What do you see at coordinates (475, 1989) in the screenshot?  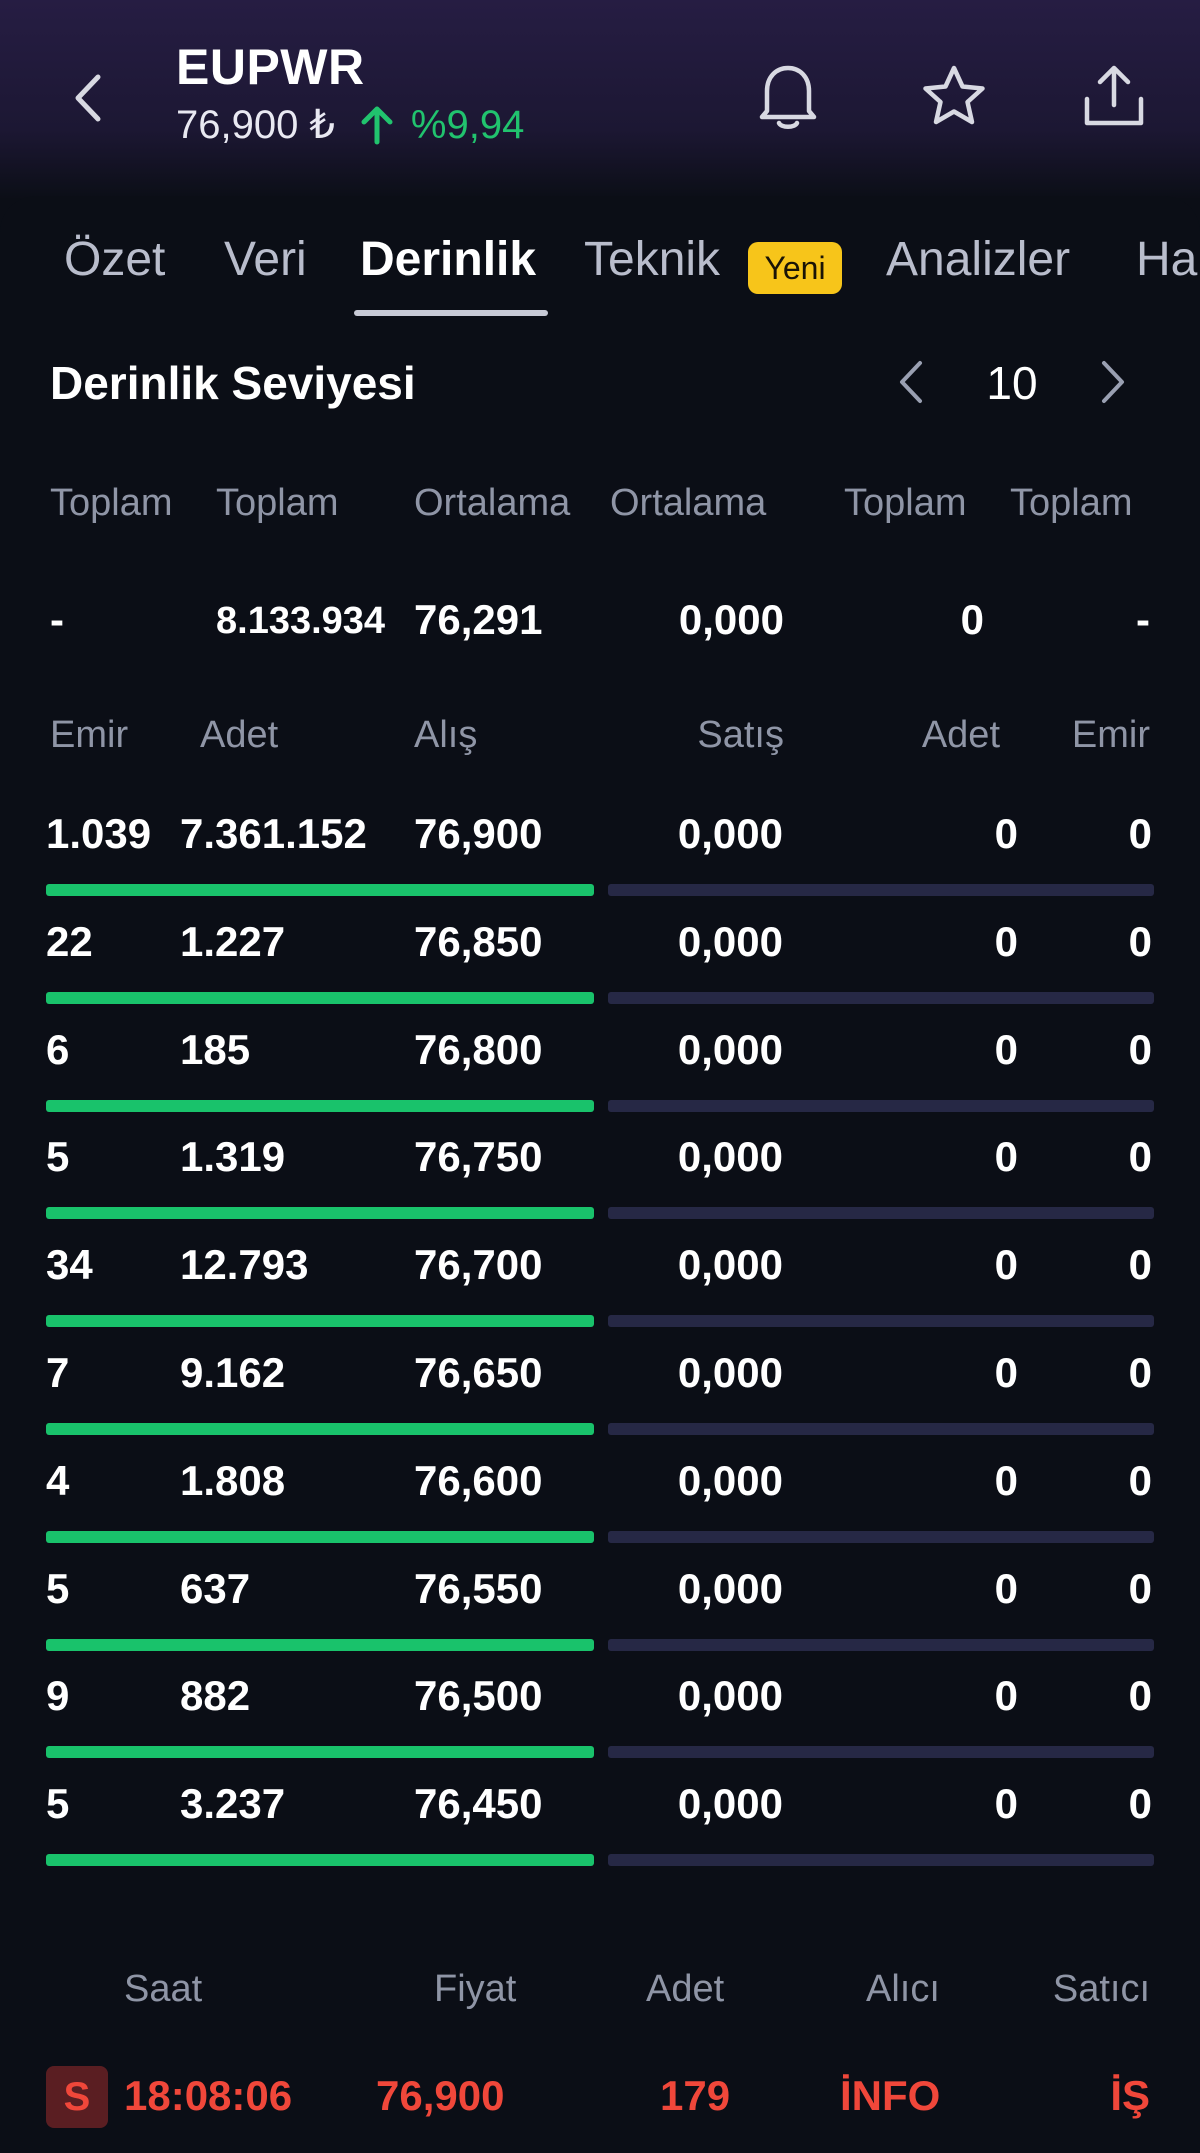 I see `trades-header-price: Fiyat` at bounding box center [475, 1989].